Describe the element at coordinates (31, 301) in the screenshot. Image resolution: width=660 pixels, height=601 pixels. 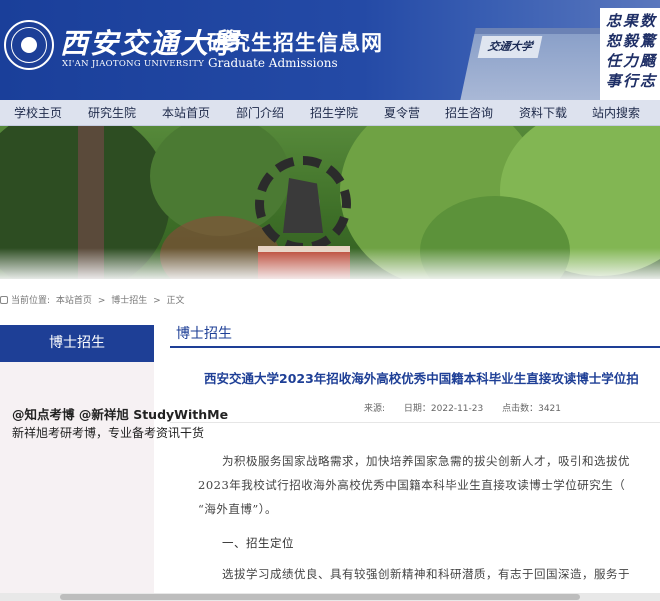
I see `breadcrumb-prefix: 当前位置:` at that location.